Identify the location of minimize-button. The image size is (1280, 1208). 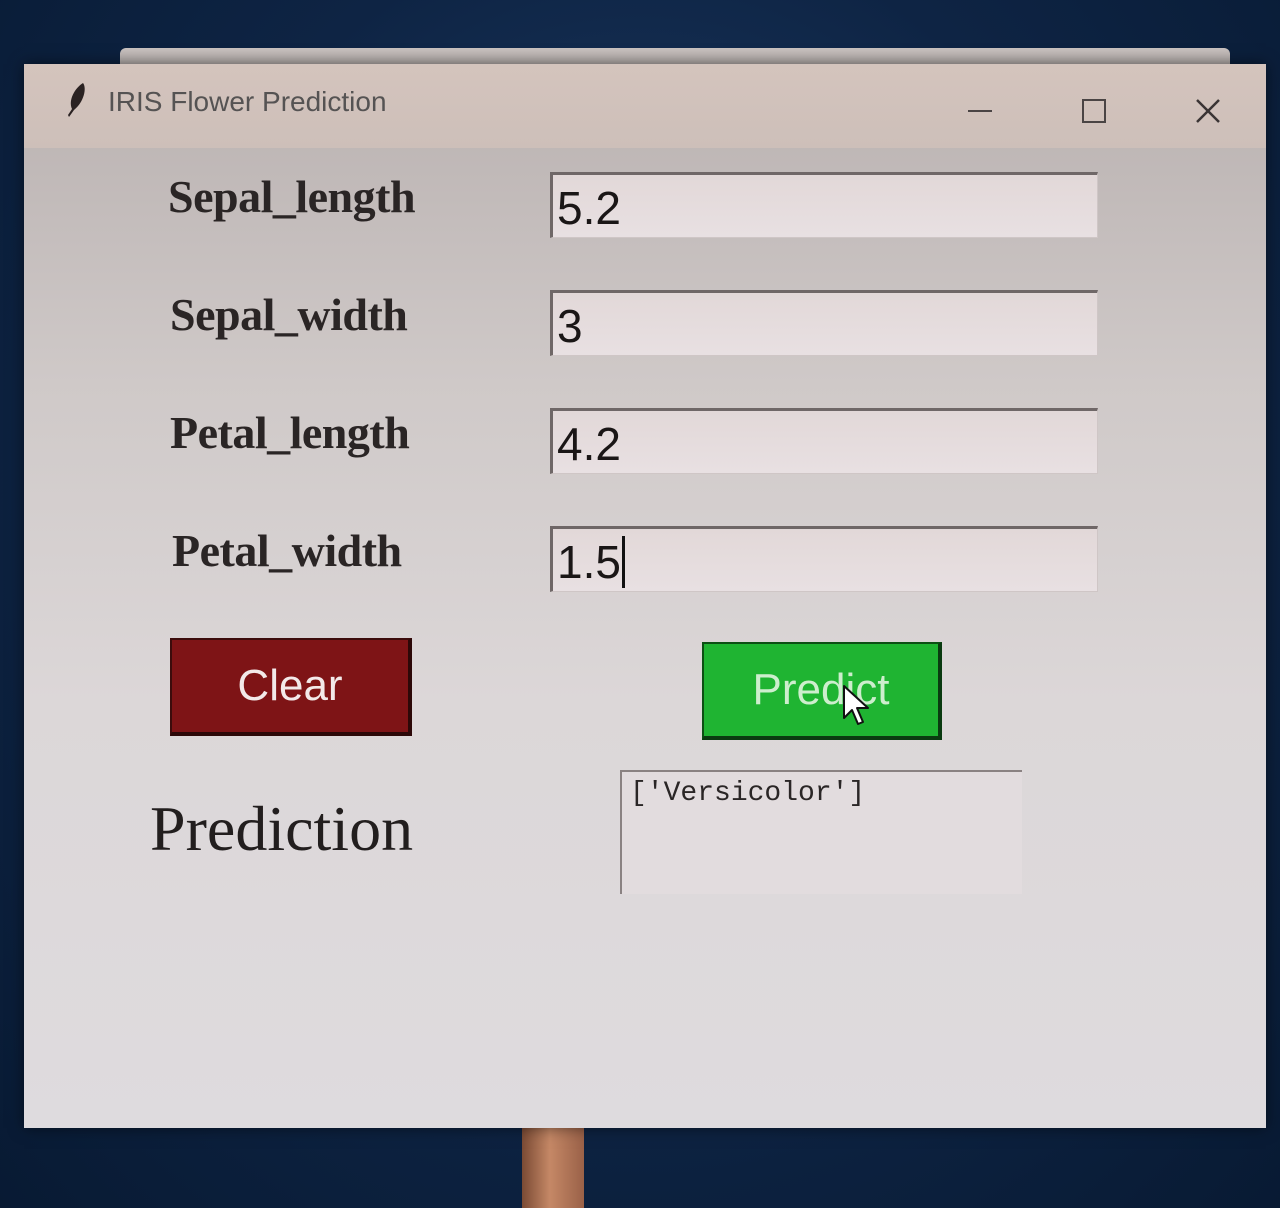
(980, 111).